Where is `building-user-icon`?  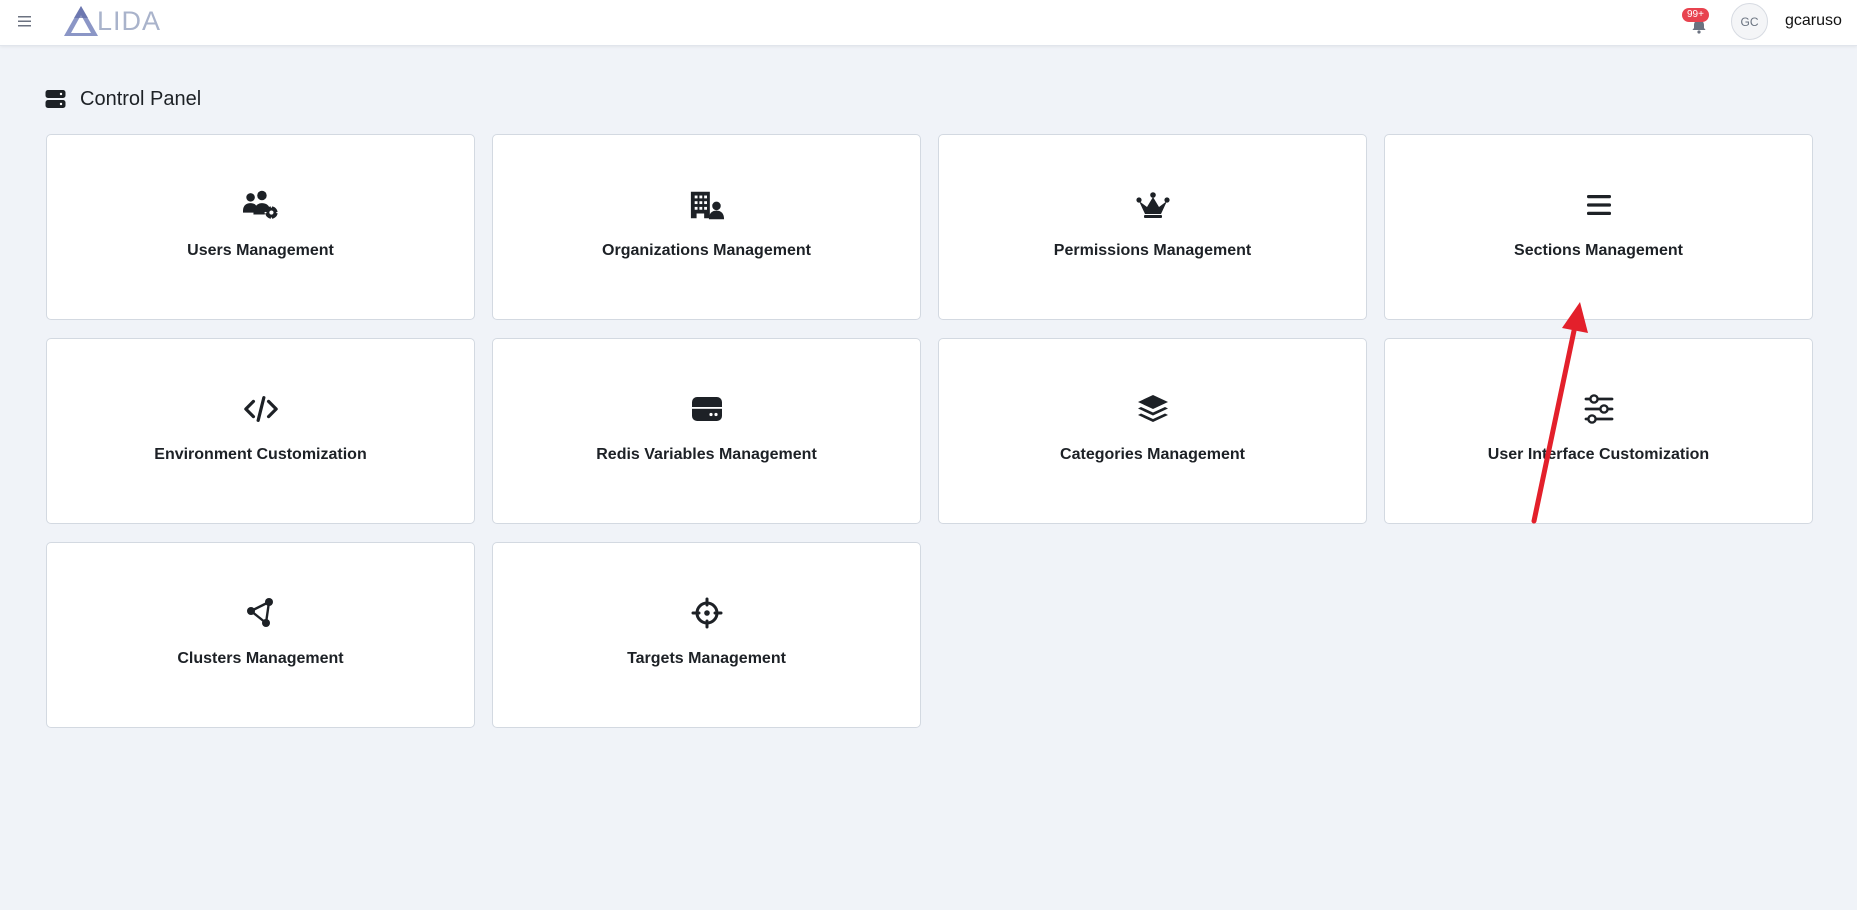 building-user-icon is located at coordinates (707, 205).